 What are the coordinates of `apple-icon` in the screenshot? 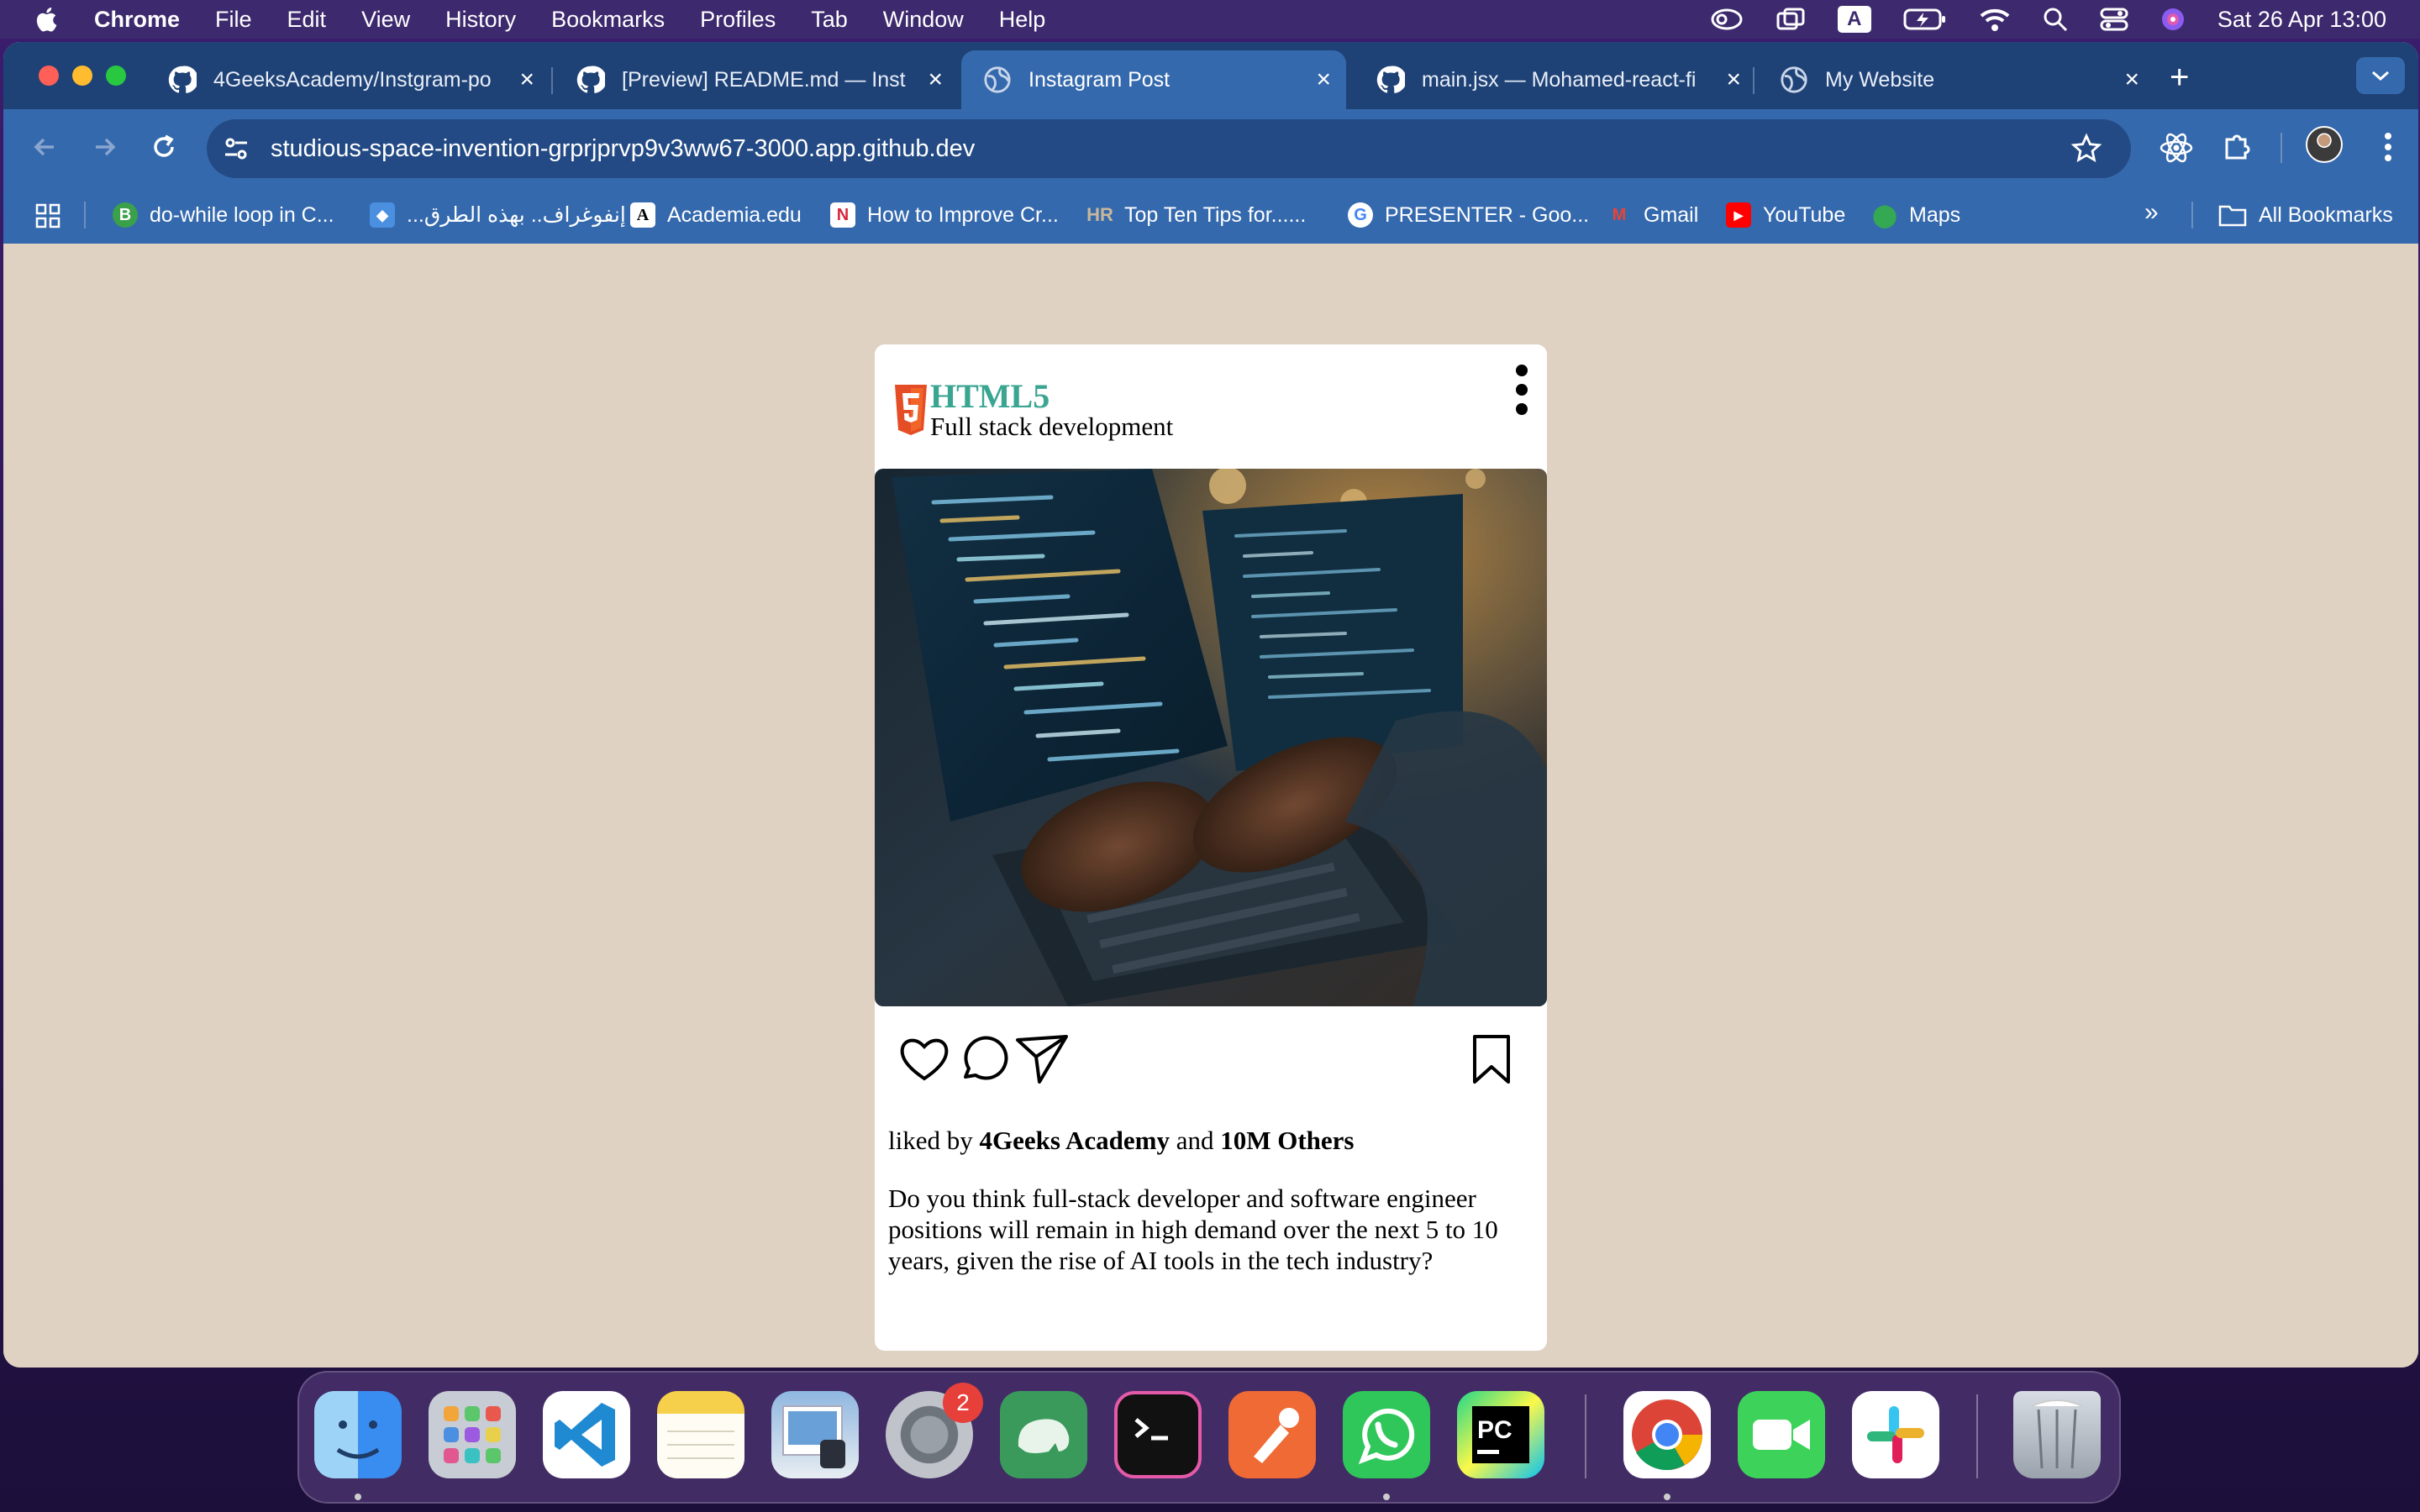 It's located at (48, 19).